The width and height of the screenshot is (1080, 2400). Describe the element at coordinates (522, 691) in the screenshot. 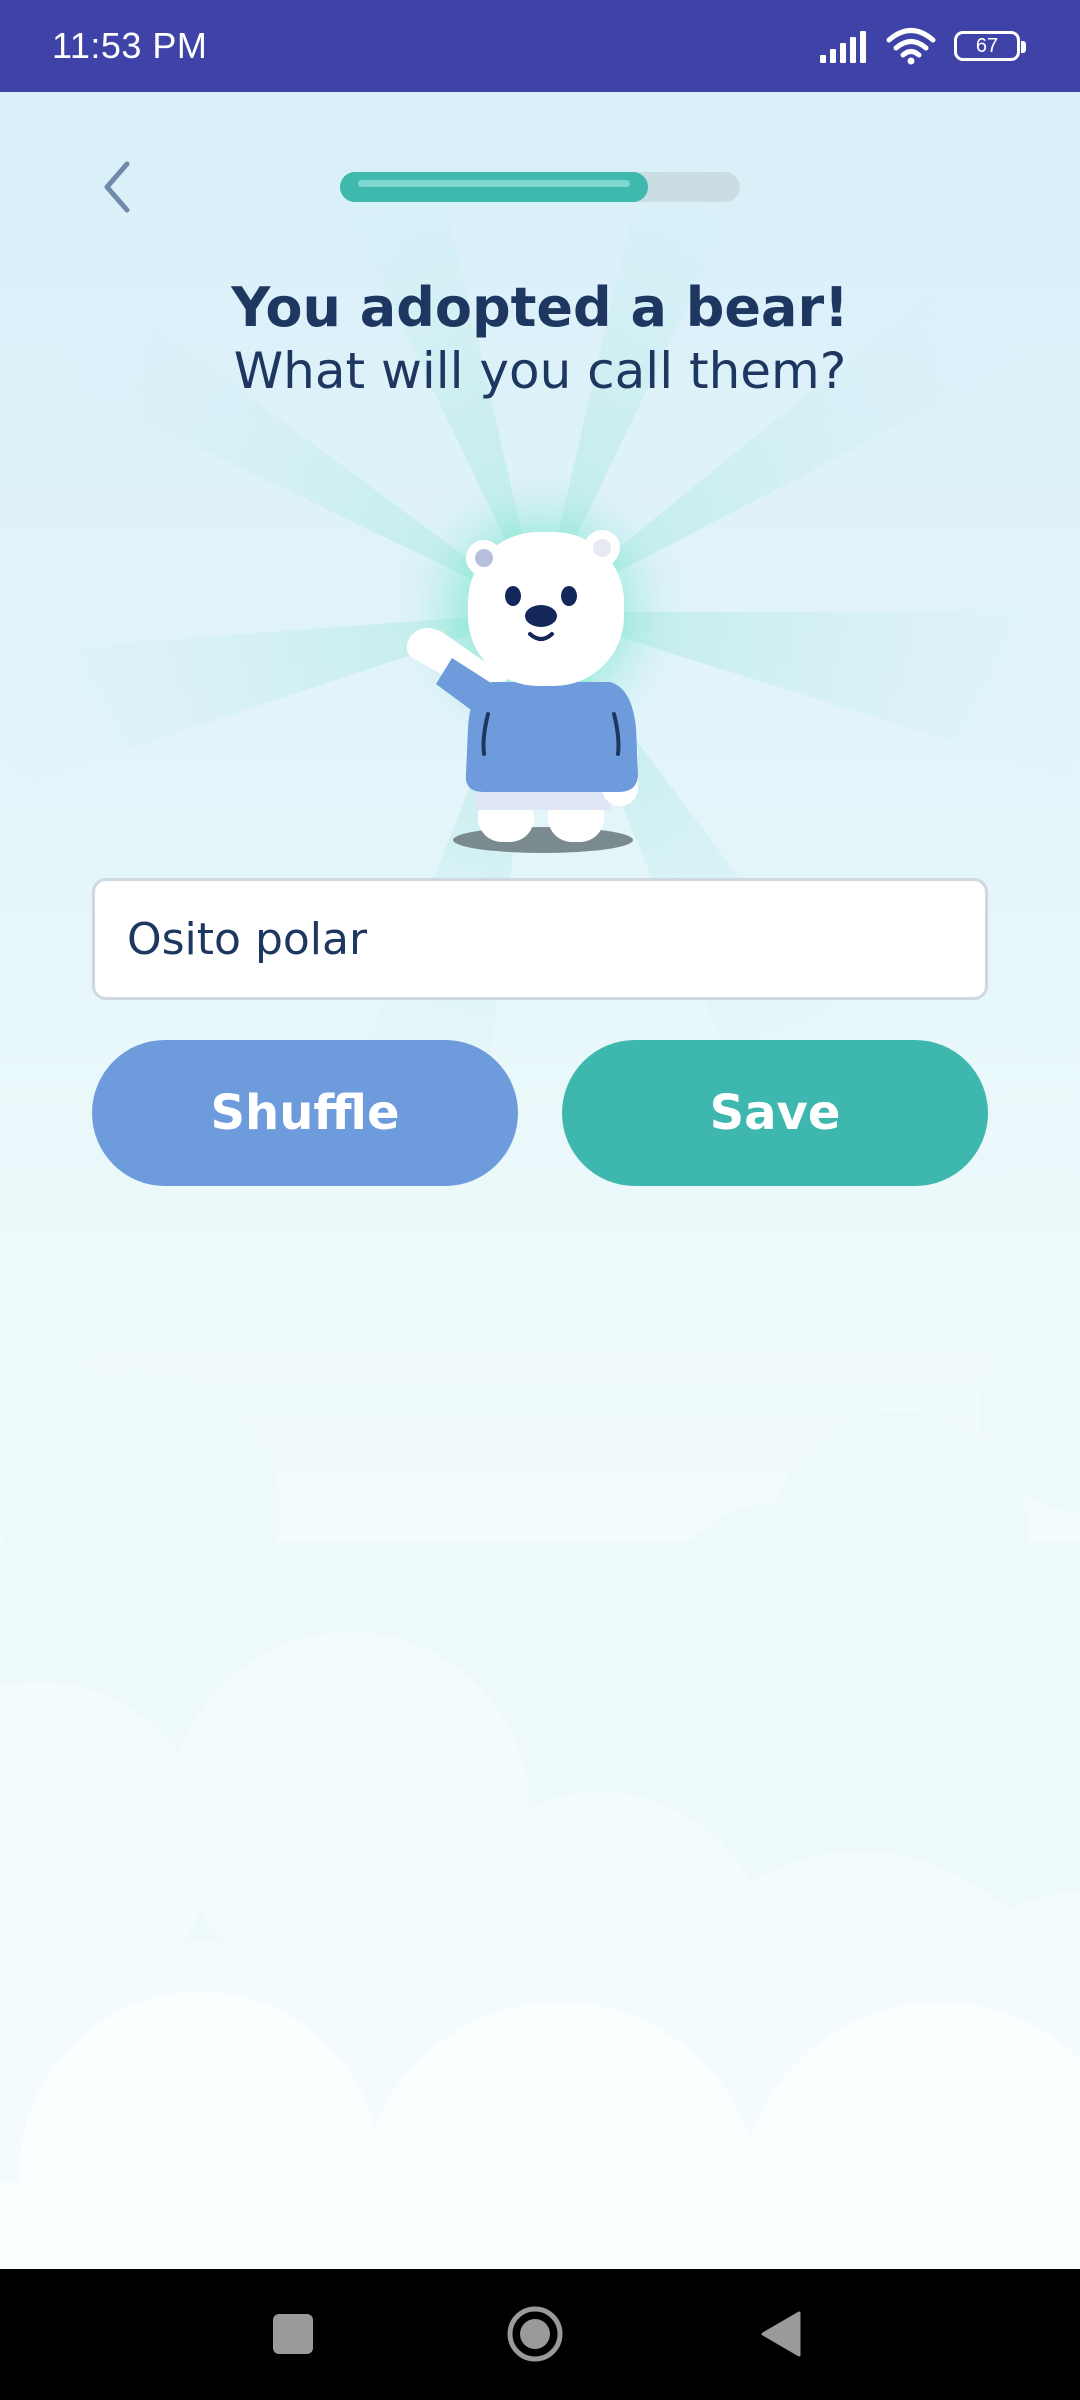

I see `bear-illustration` at that location.